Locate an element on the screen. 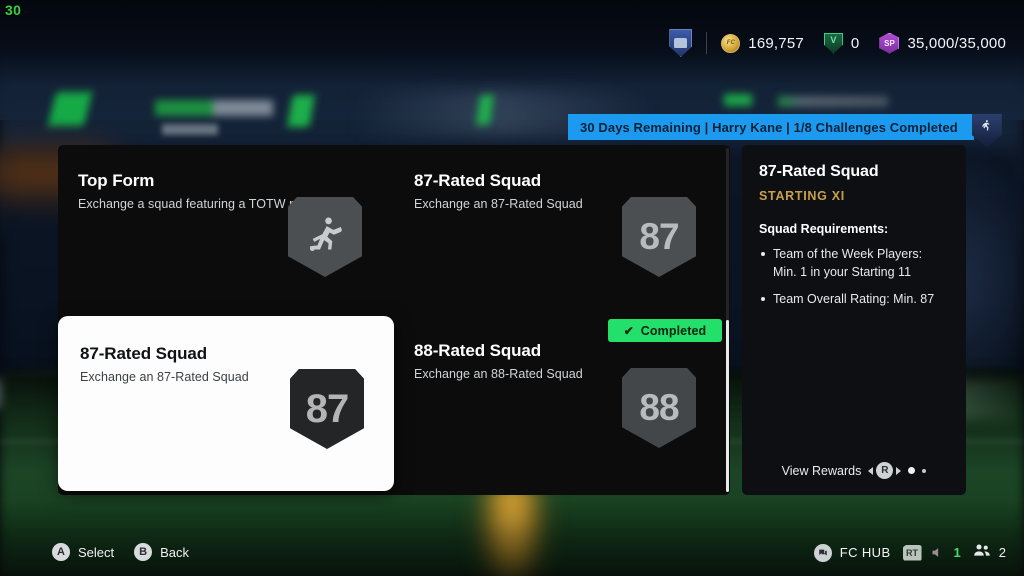 This screenshot has width=1024, height=576. coins-balance: FC 169,757 is located at coordinates (762, 43).